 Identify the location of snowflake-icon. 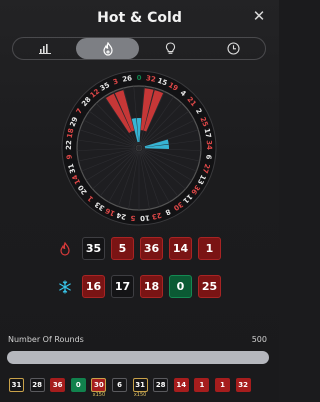
(65, 287).